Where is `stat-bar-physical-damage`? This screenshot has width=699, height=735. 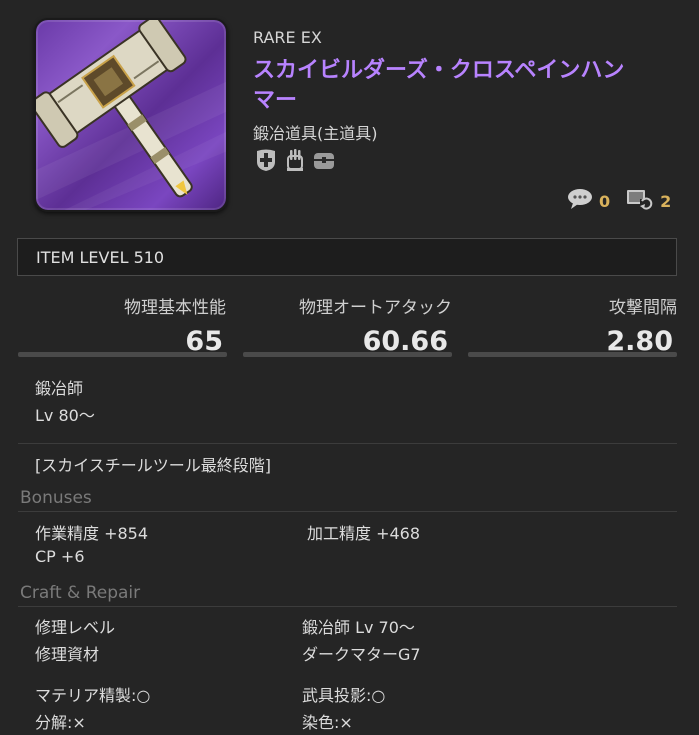 stat-bar-physical-damage is located at coordinates (122, 354).